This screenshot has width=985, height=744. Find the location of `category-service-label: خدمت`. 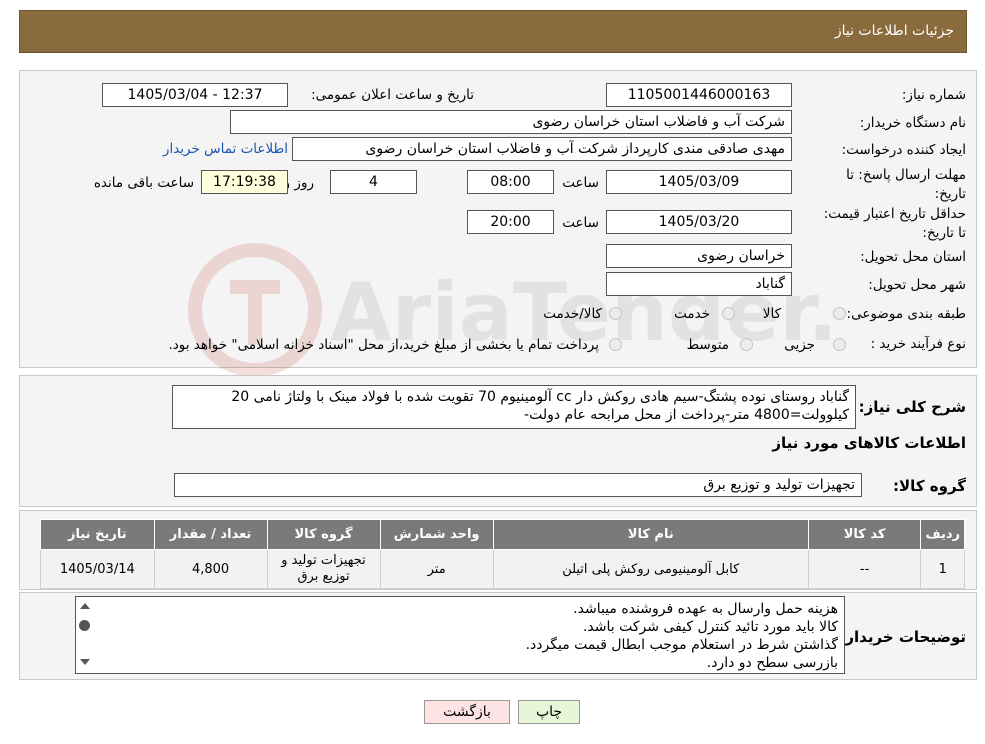

category-service-label: خدمت is located at coordinates (692, 314).